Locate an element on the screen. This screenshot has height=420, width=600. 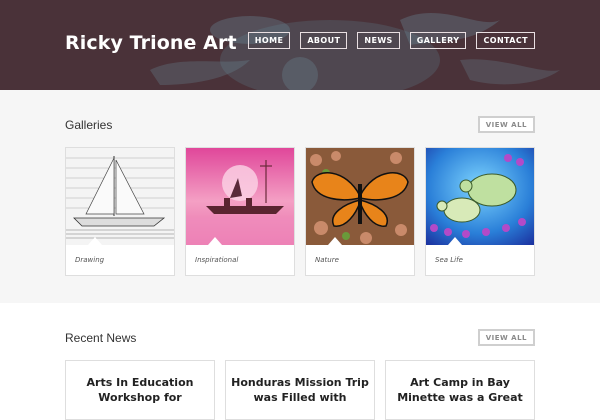
gallery-caption: Inspirational is located at coordinates (217, 260).